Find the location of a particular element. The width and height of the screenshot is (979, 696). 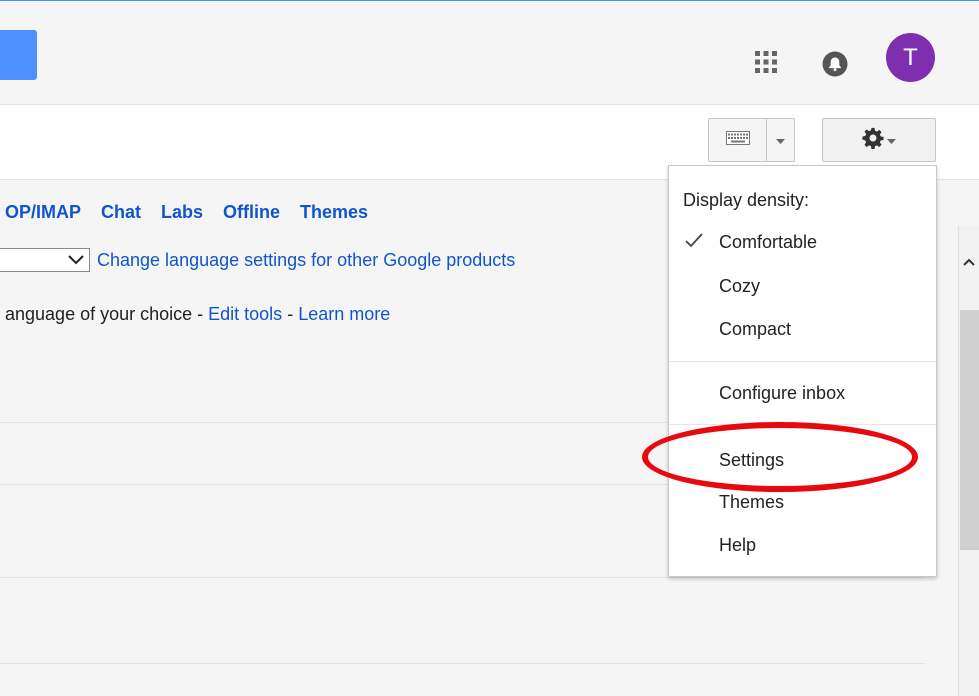

settings-tabs: OP/IMAP Chat Labs Offline Themes is located at coordinates (196, 212).